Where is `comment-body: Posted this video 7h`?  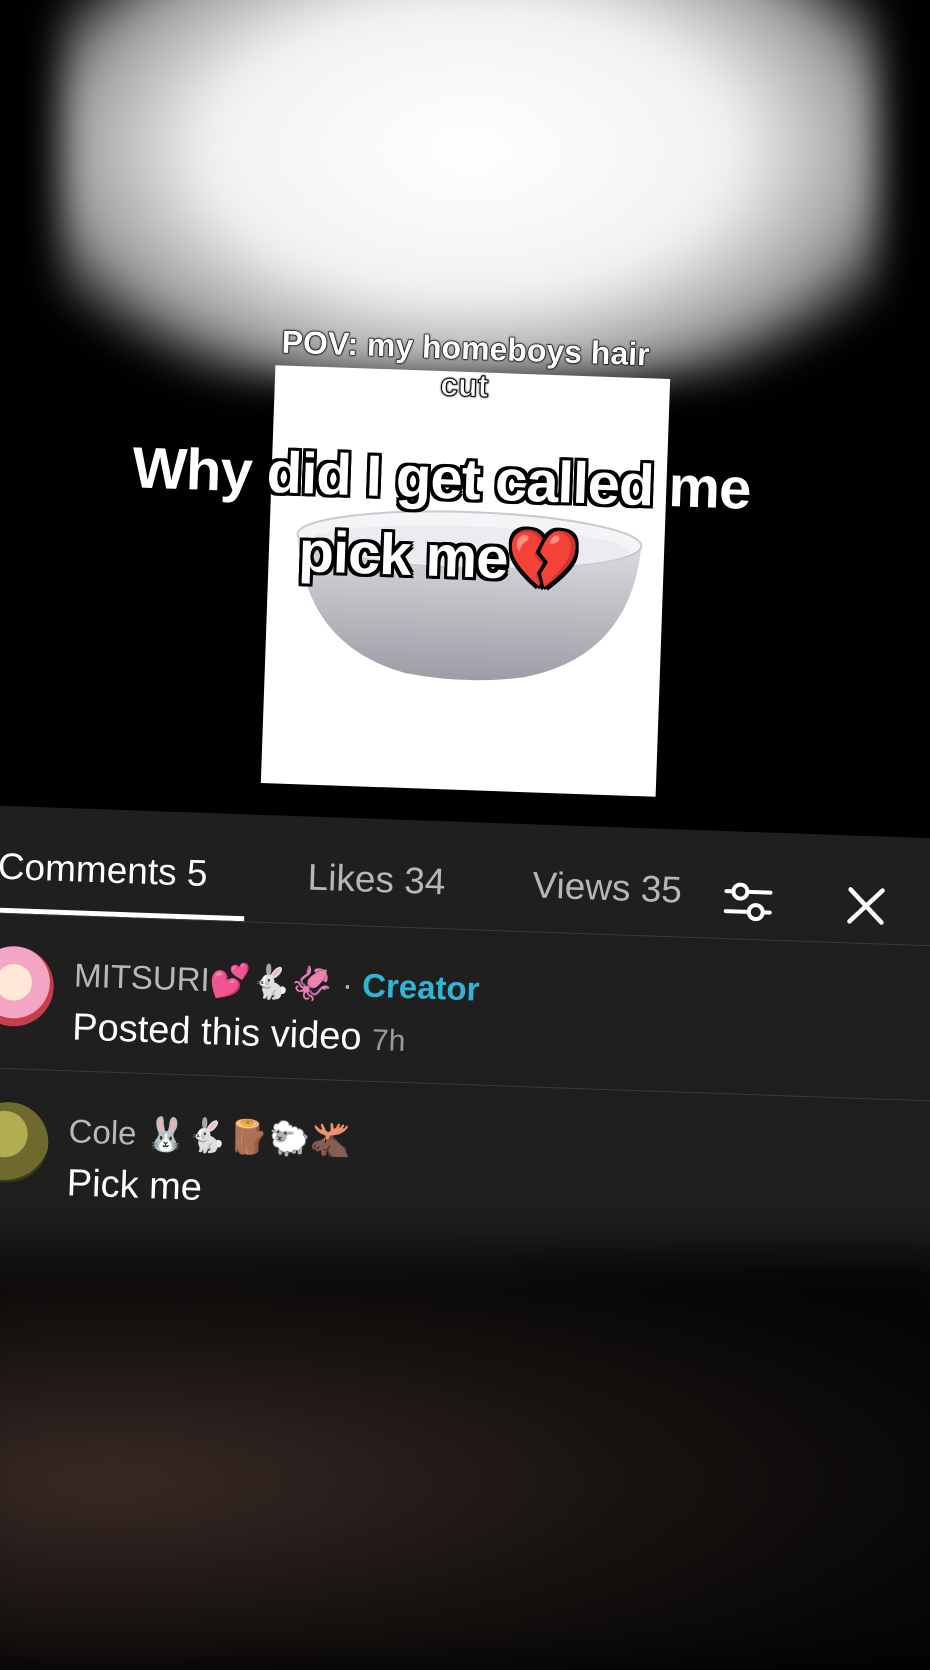
comment-body: Posted this video 7h is located at coordinates (239, 1033).